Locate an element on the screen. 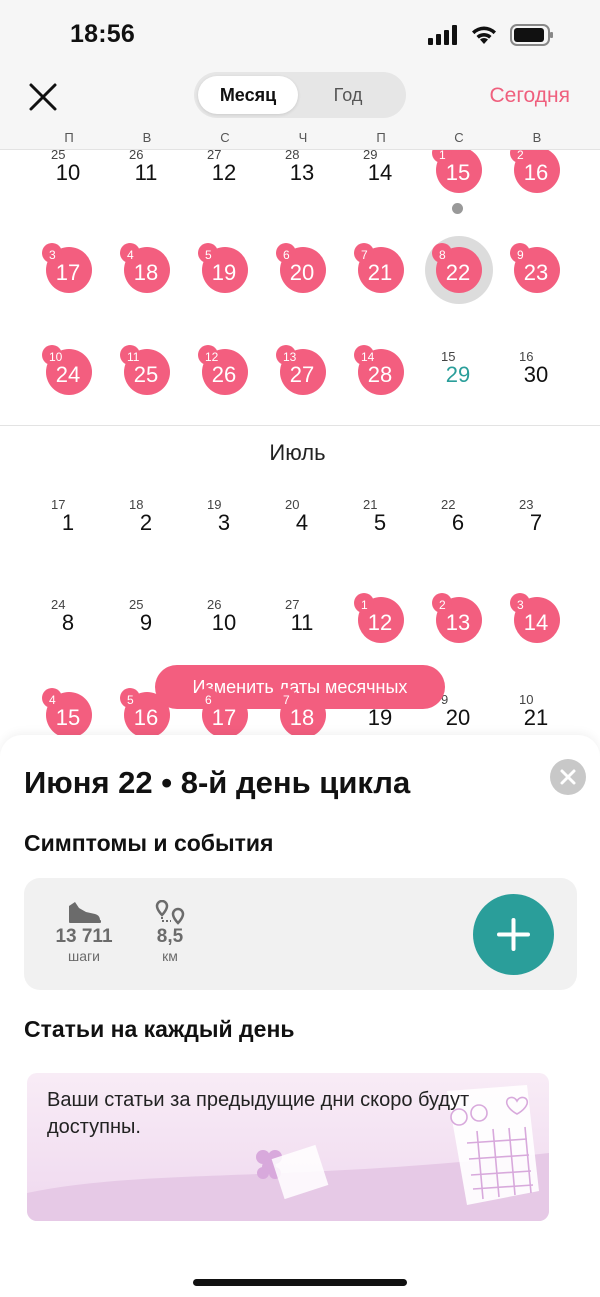 This screenshot has height=1297, width=600. calendar-day: 17 1 is located at coordinates (68, 533).